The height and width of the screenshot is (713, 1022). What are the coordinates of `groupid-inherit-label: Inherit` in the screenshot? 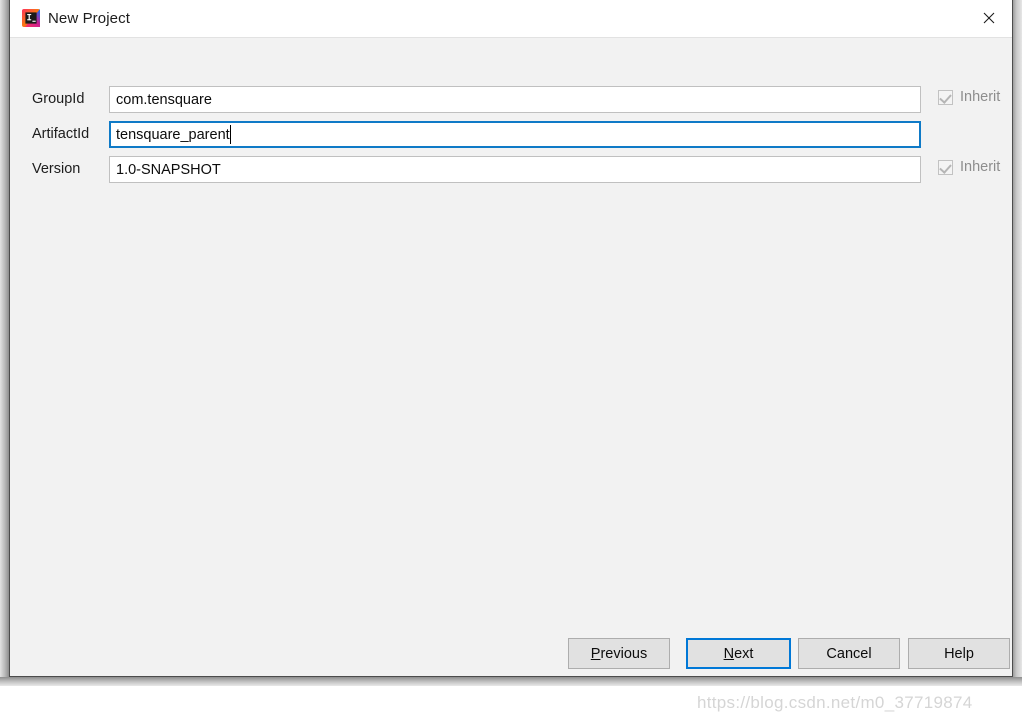 It's located at (980, 97).